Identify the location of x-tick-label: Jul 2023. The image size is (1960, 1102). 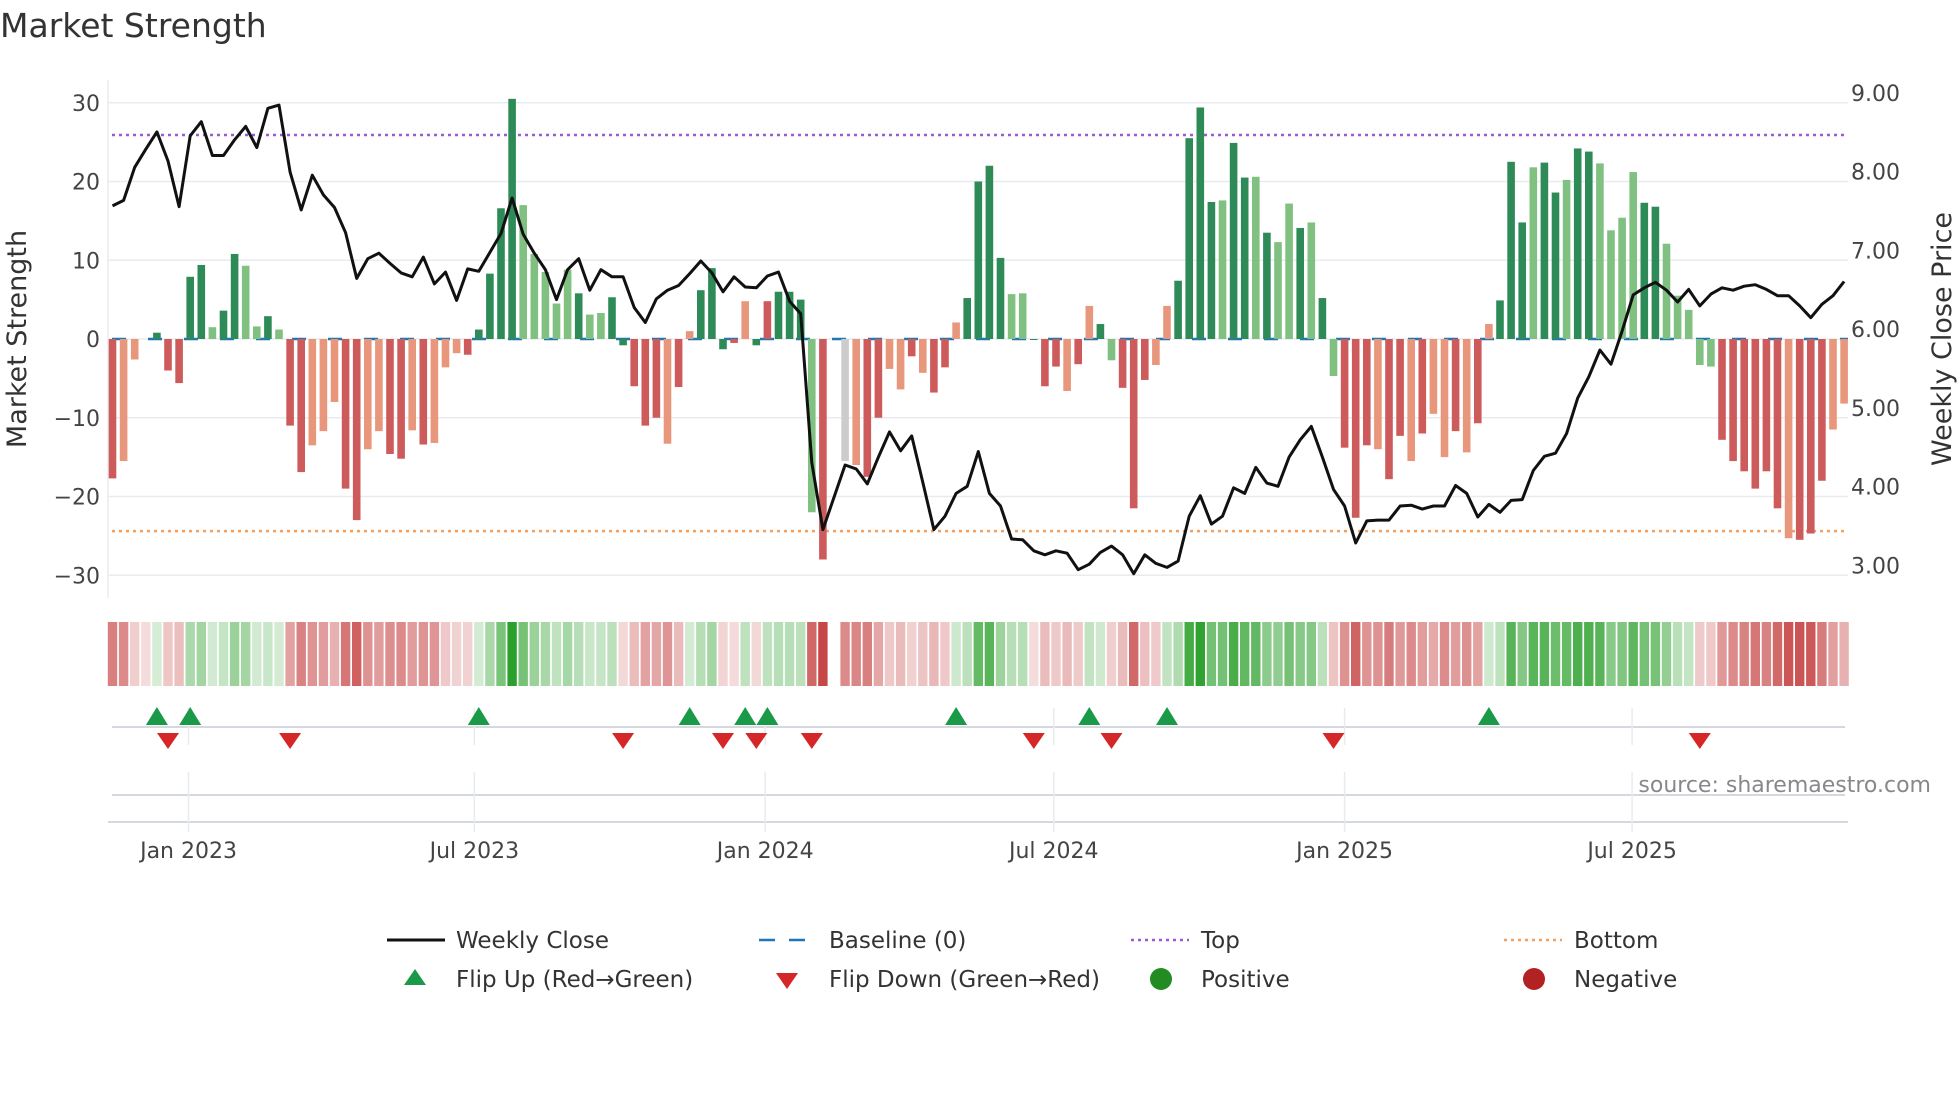
(474, 851).